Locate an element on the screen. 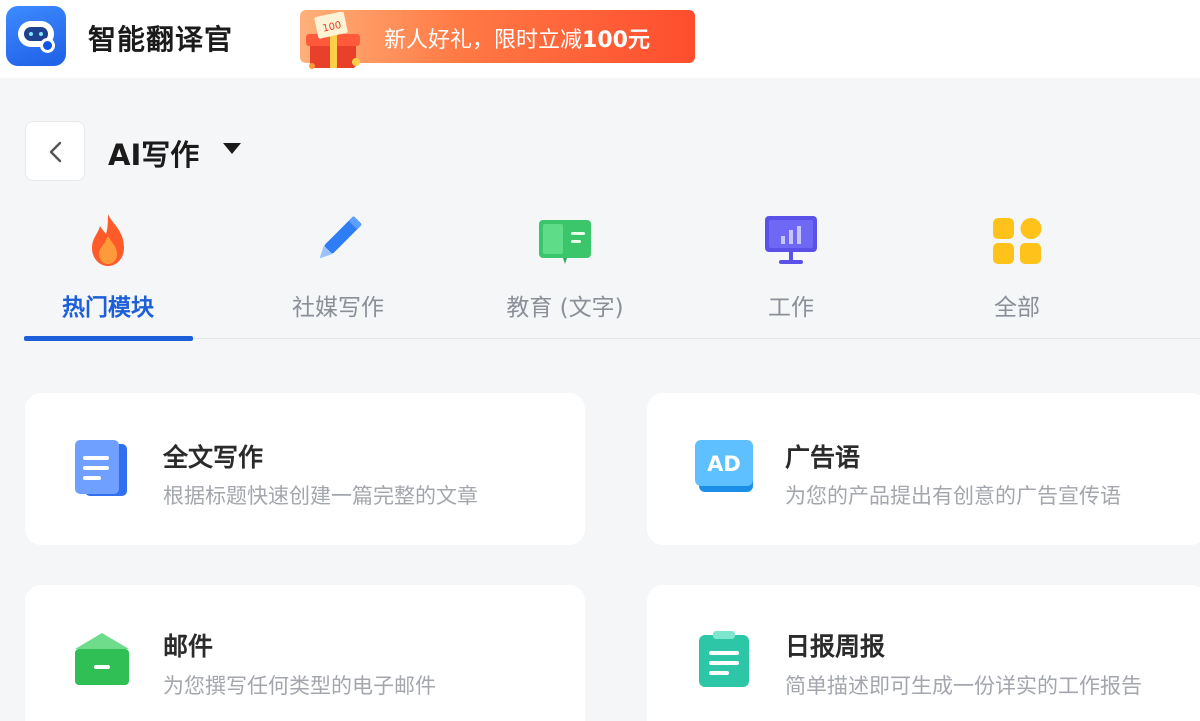 The height and width of the screenshot is (721, 1200). card-description: 为您撰写任何类型的电子邮件 is located at coordinates (299, 686).